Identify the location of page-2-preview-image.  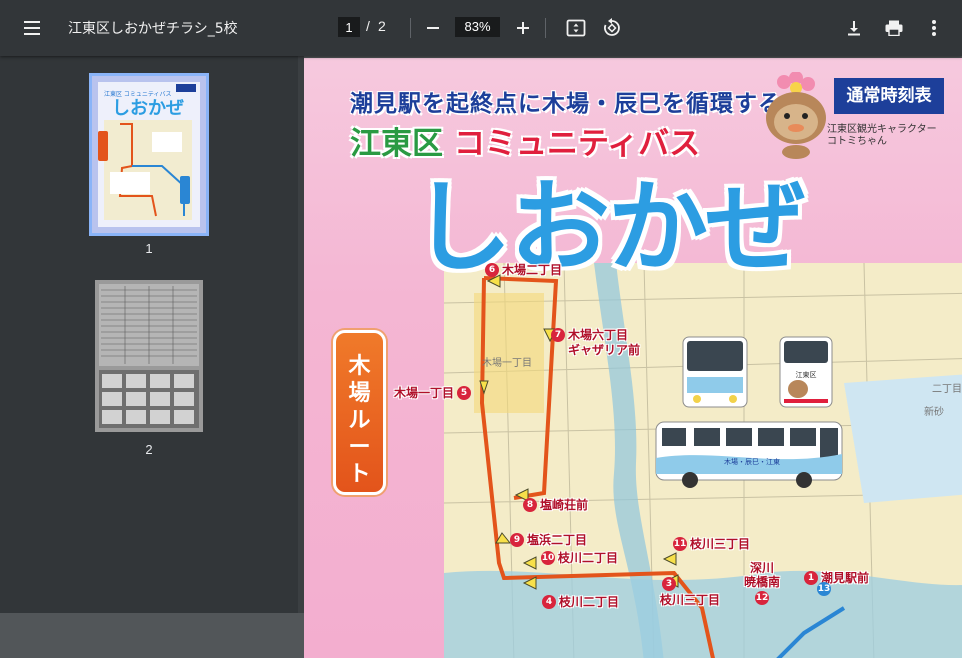
(149, 356).